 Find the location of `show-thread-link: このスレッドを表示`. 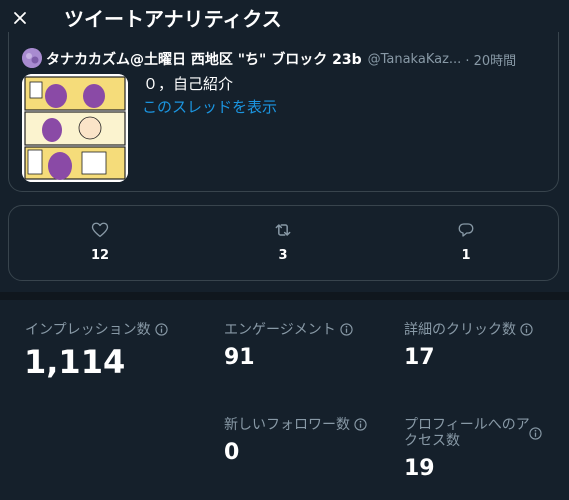

show-thread-link: このスレッドを表示 is located at coordinates (209, 107).